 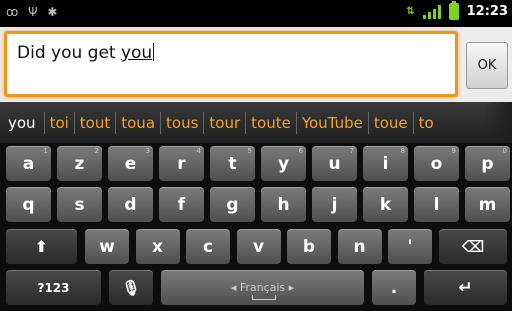 I want to click on key-label: y, so click(x=283, y=163).